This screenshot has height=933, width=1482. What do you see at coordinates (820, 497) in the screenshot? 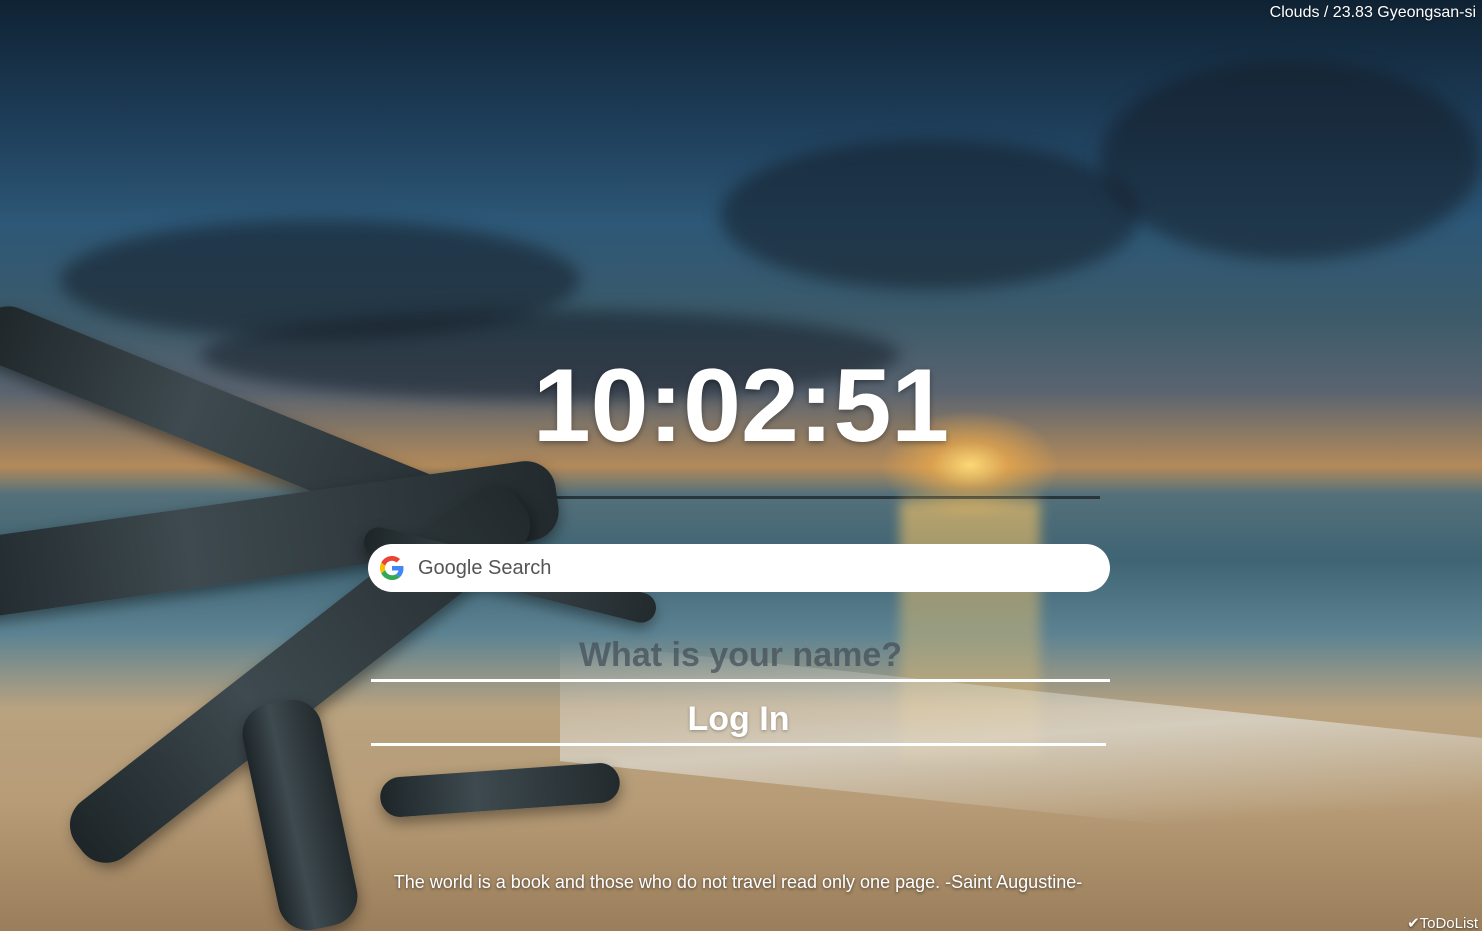
I see `horizon-line` at bounding box center [820, 497].